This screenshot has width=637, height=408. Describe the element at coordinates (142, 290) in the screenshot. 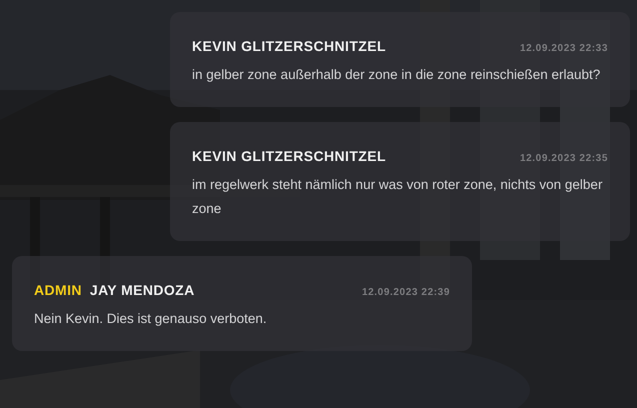

I see `author-name: JAY MENDOZA` at that location.